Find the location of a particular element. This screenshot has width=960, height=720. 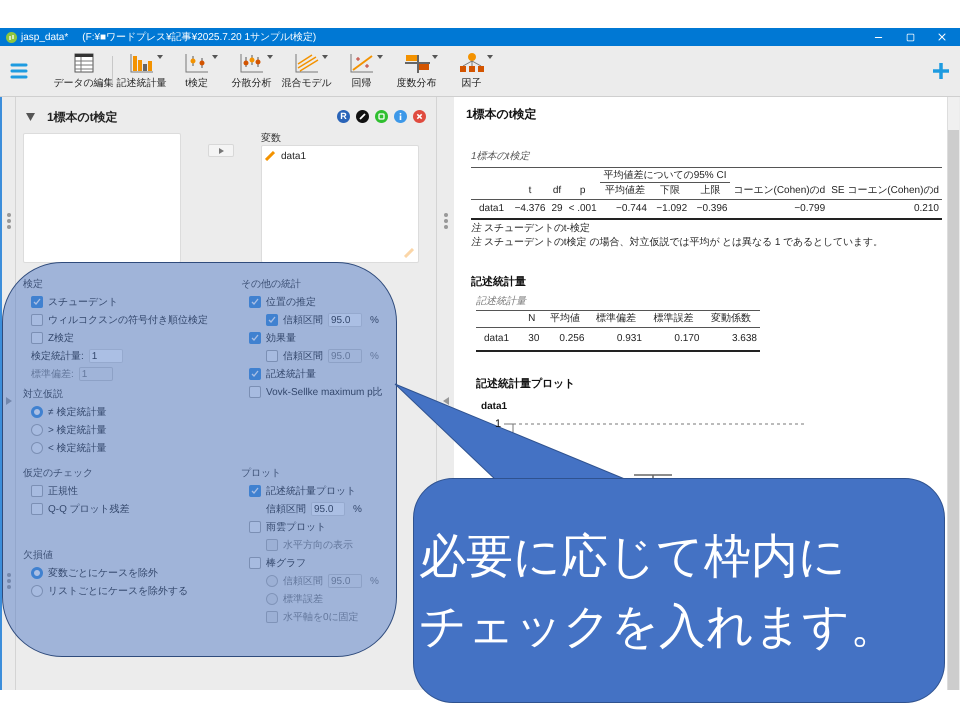

toolbar-button: 混合モデル is located at coordinates (306, 71).